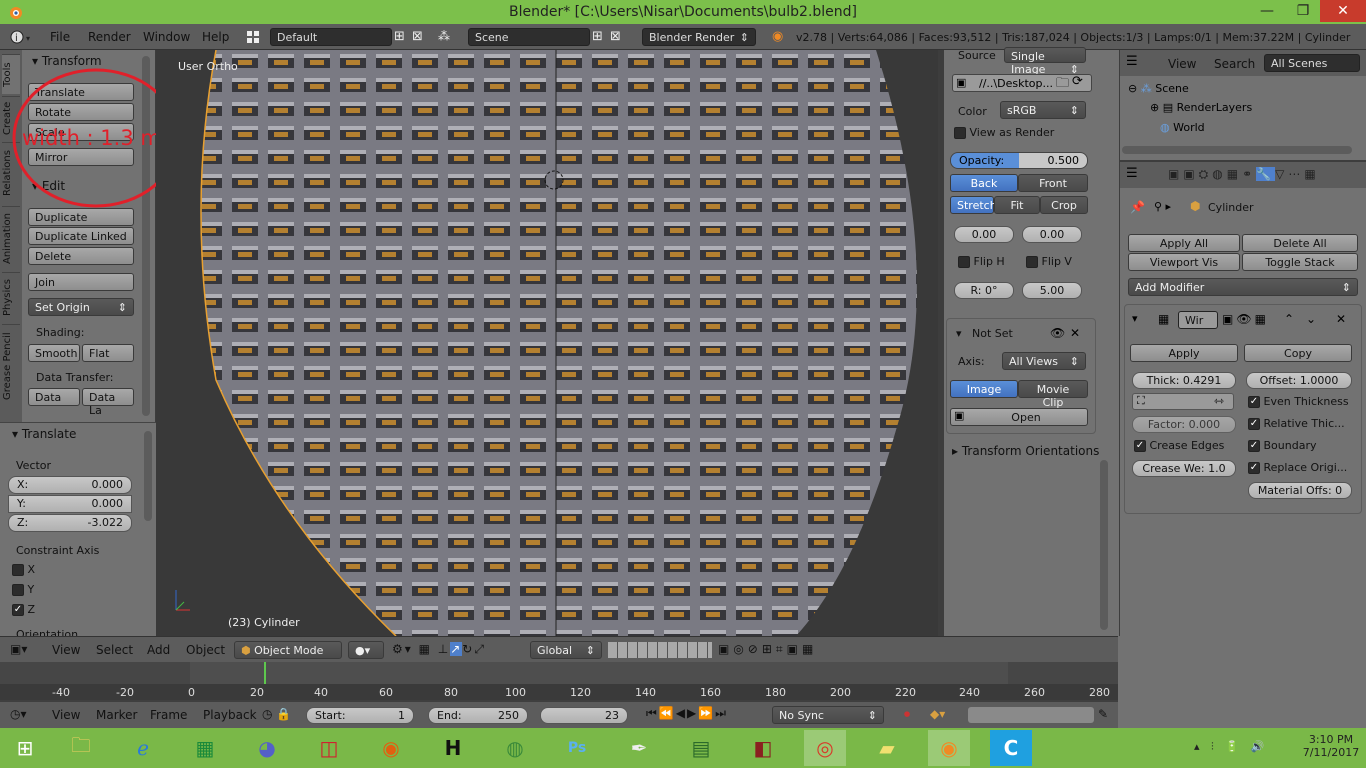  I want to click on add-layout-icon: ⊞, so click(399, 36).